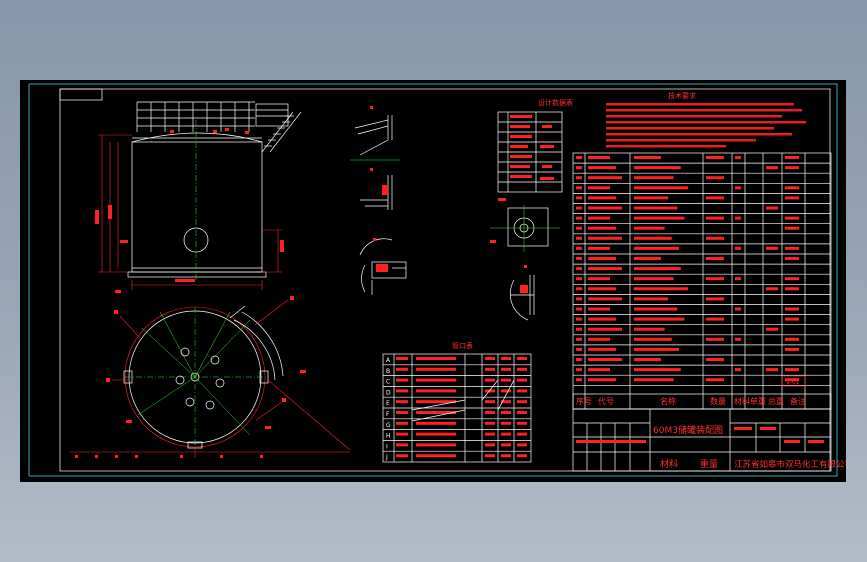 This screenshot has width=867, height=562. I want to click on bom-header-cell: 单重, so click(758, 401).